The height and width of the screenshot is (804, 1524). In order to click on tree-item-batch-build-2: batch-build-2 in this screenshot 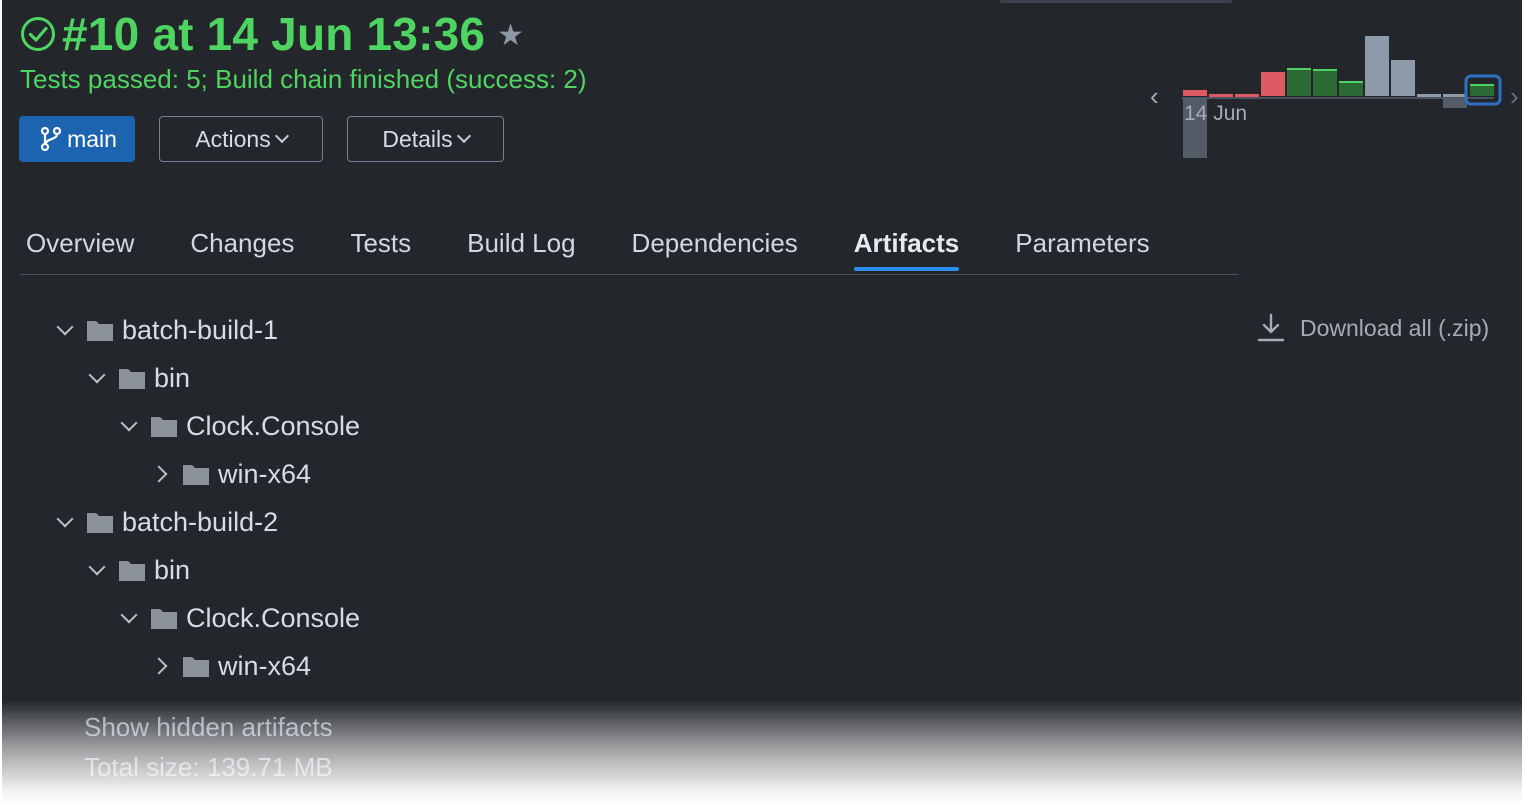, I will do `click(166, 522)`.